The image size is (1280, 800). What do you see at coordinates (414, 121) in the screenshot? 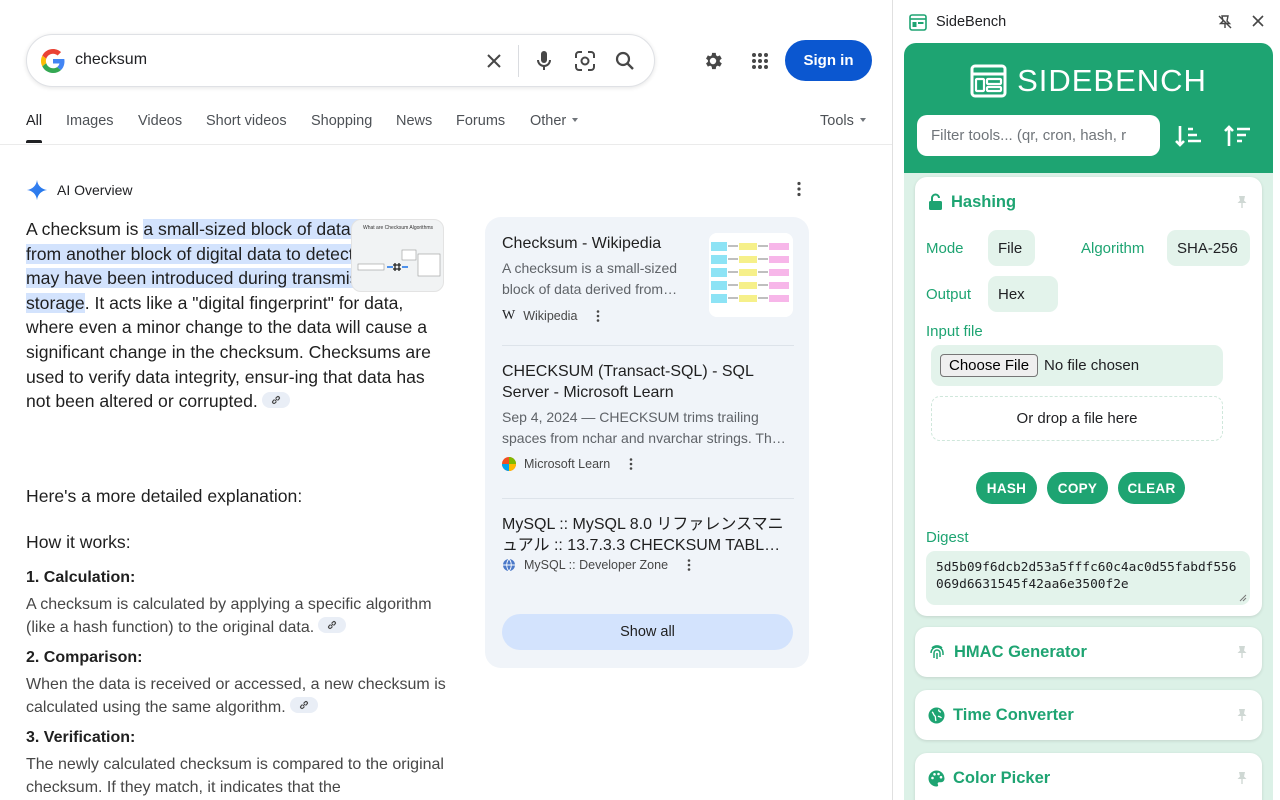
I see `tab-news: News` at bounding box center [414, 121].